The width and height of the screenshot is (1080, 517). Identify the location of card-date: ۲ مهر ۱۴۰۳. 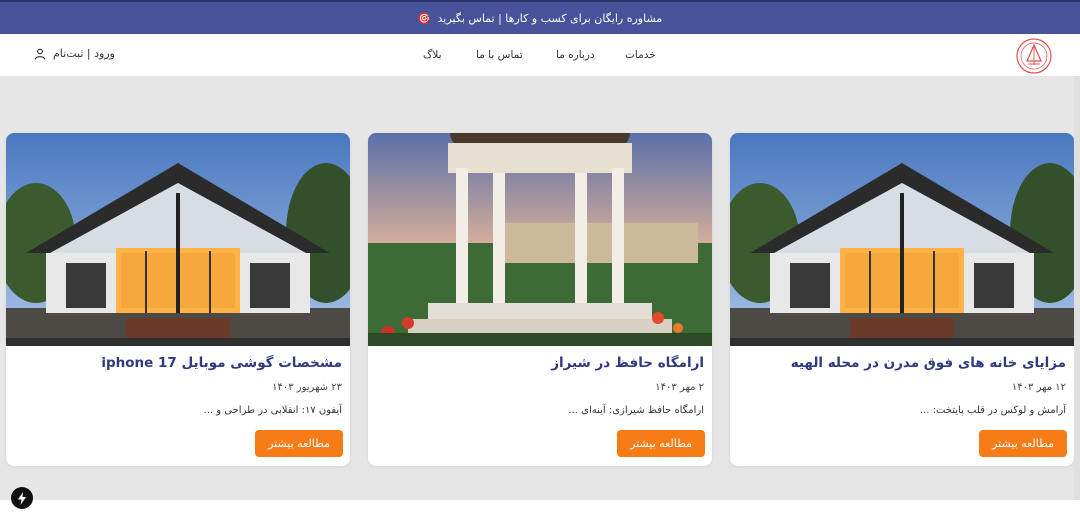
(679, 387).